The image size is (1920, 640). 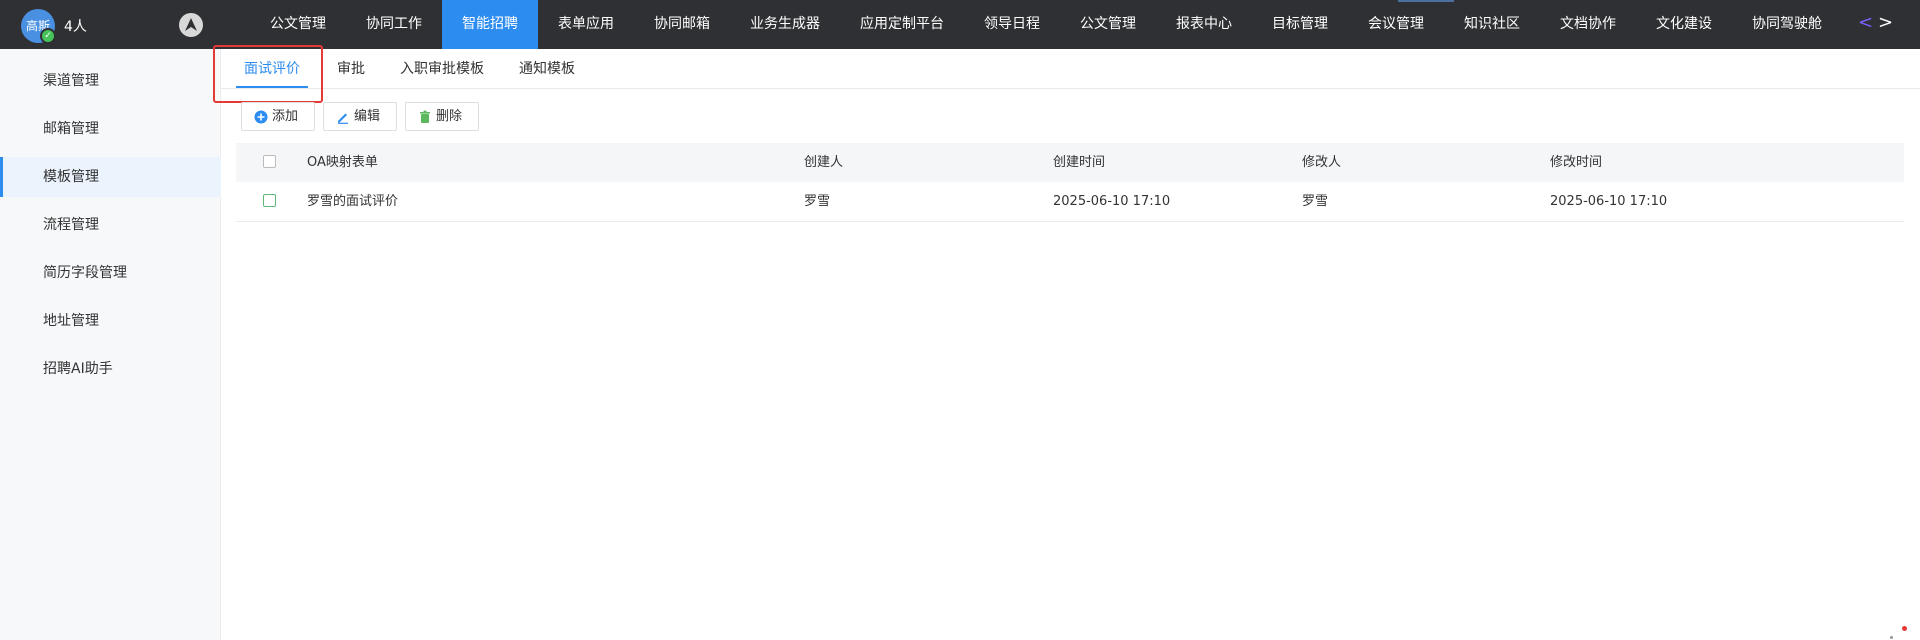 What do you see at coordinates (1576, 162) in the screenshot?
I see `column-header: 修改时间` at bounding box center [1576, 162].